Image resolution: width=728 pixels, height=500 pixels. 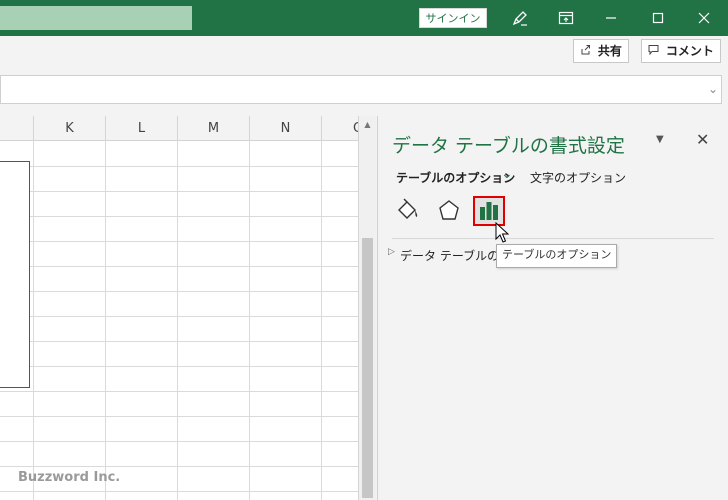 I want to click on mouse-cursor-icon, so click(x=502, y=232).